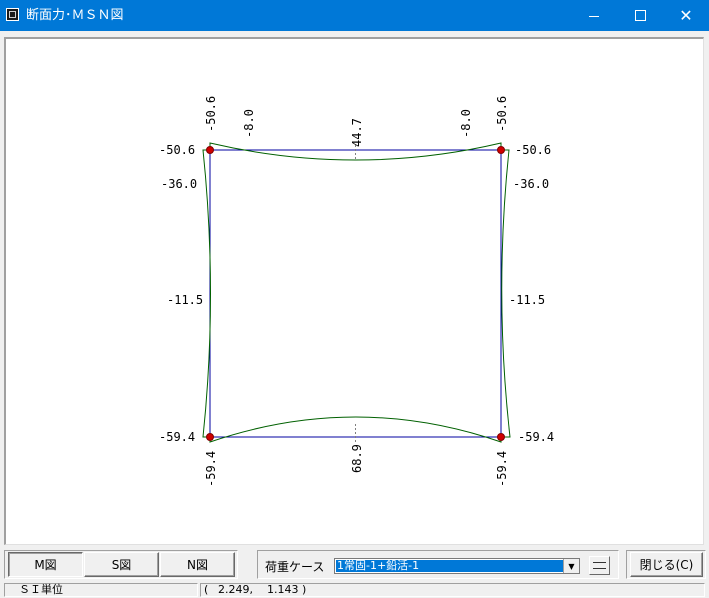  I want to click on units-status: ＳＩ単位, so click(101, 590).